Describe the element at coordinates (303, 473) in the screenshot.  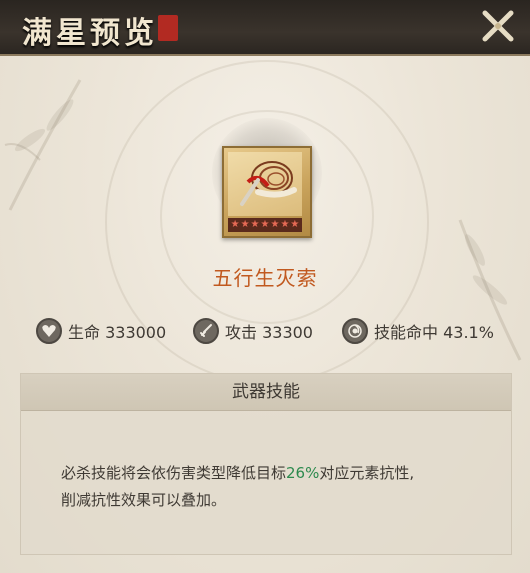
I see `skill-highlight-value: 26%` at that location.